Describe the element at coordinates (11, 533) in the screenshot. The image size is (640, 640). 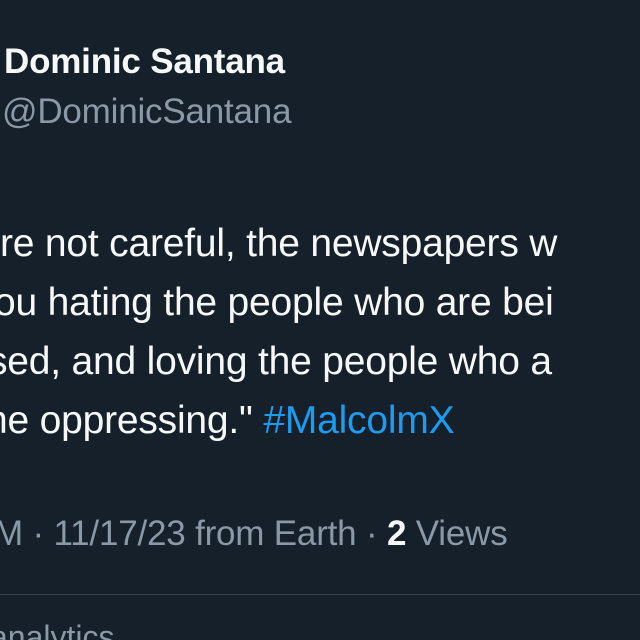
I see `tweet-time: M` at that location.